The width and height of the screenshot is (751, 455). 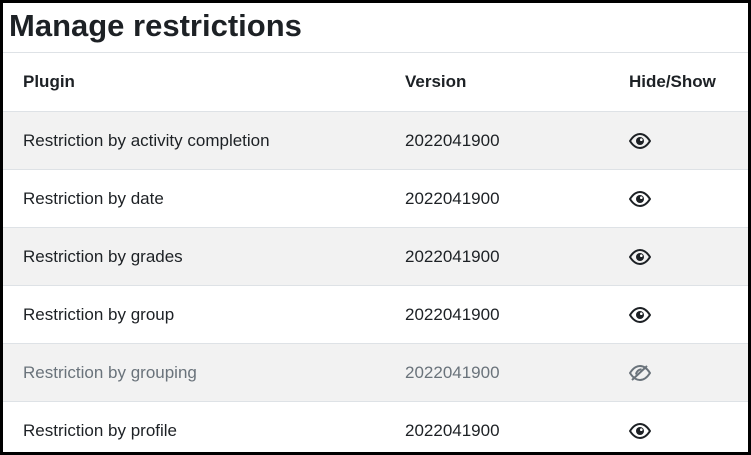 I want to click on plugin-name: Restriction by grouping, so click(x=204, y=372).